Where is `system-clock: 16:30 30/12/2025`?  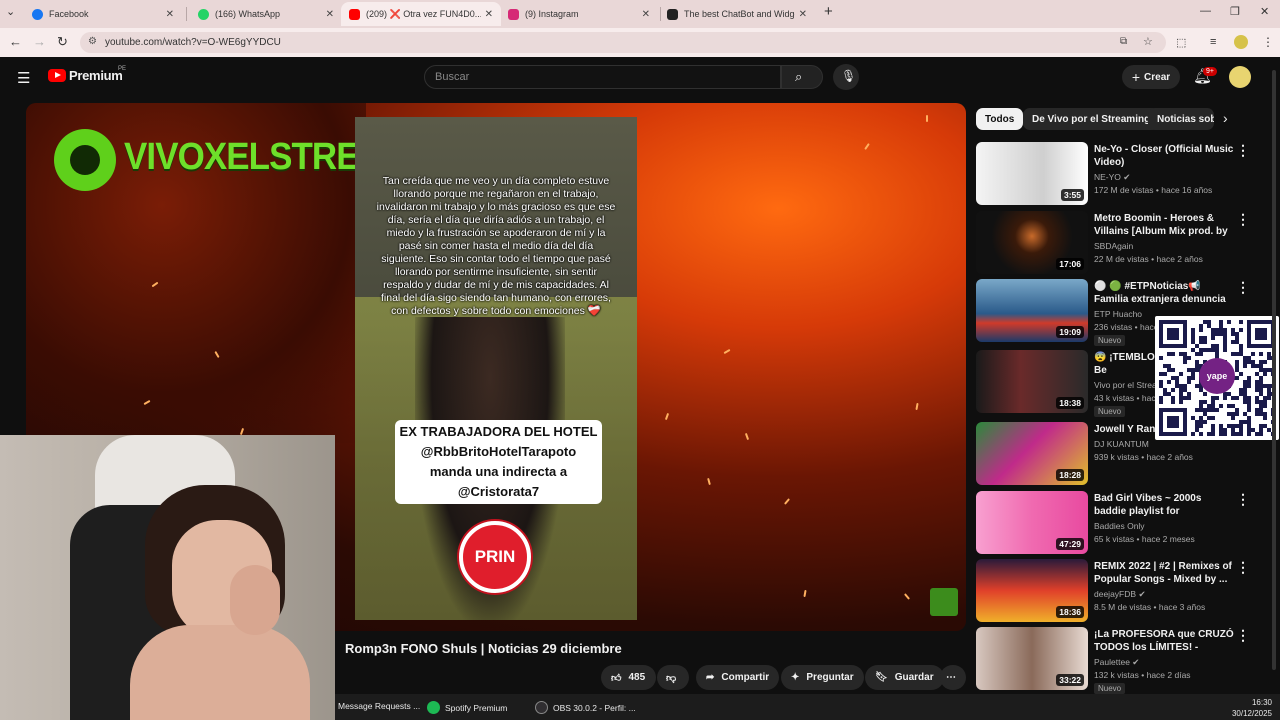
system-clock: 16:30 30/12/2025 is located at coordinates (1252, 708).